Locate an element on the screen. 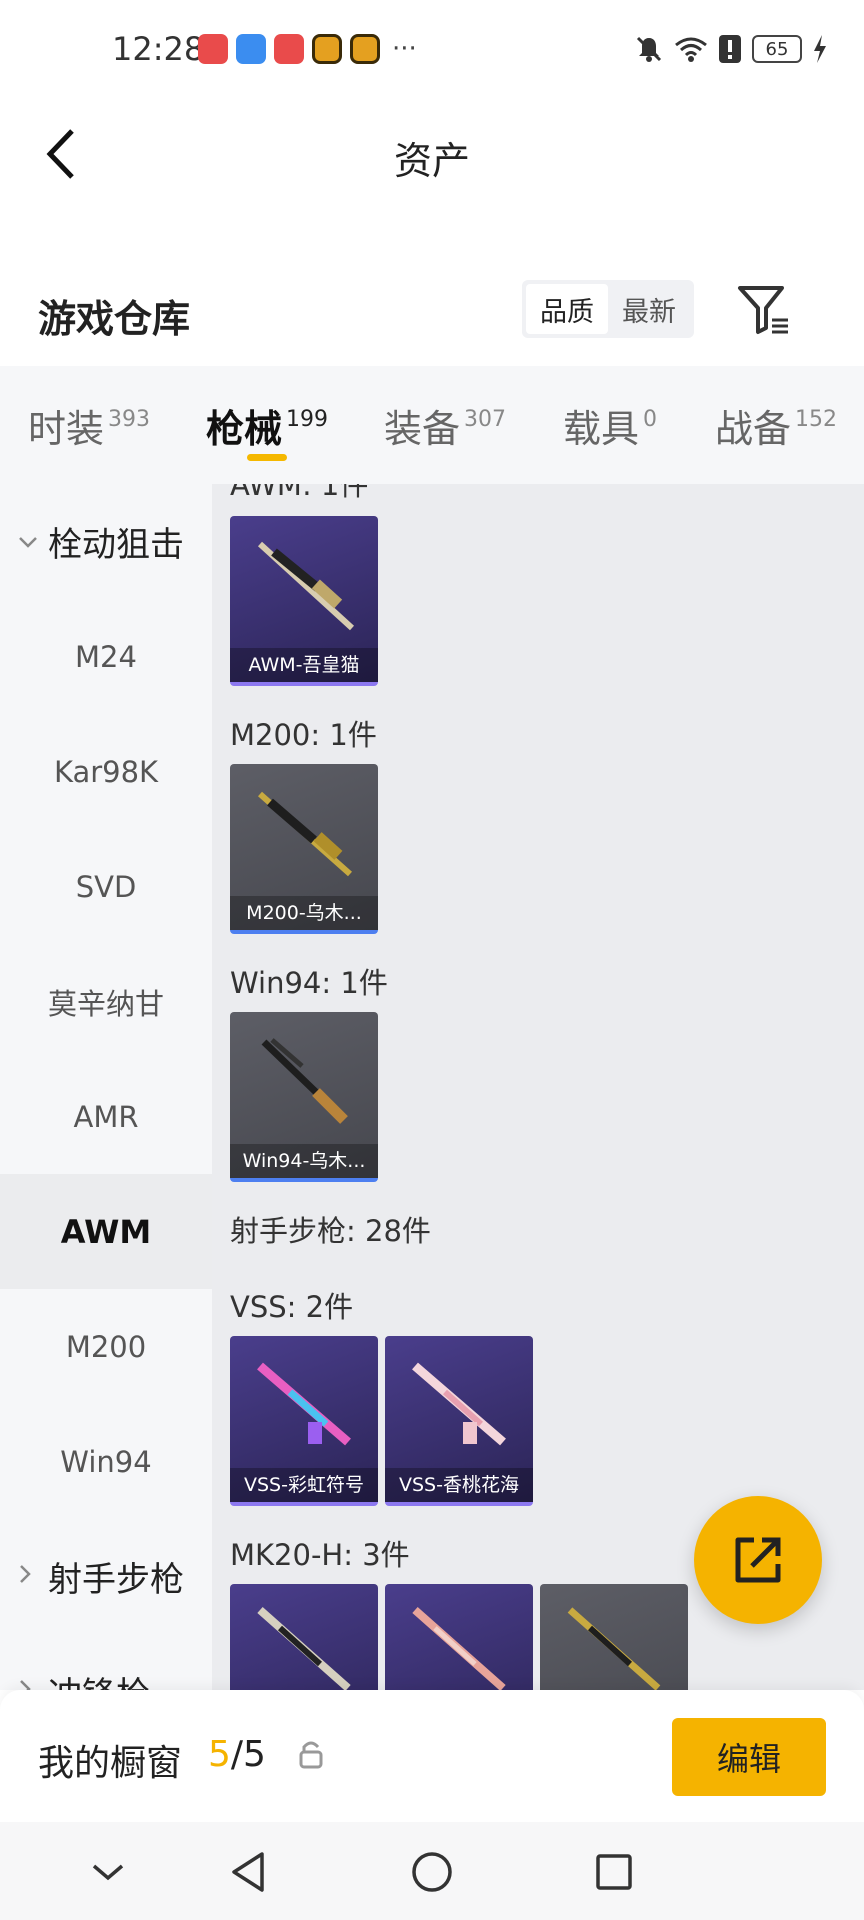 This screenshot has height=1920, width=864. sidebar-item-mosin: 莫辛纳甘 is located at coordinates (106, 1001).